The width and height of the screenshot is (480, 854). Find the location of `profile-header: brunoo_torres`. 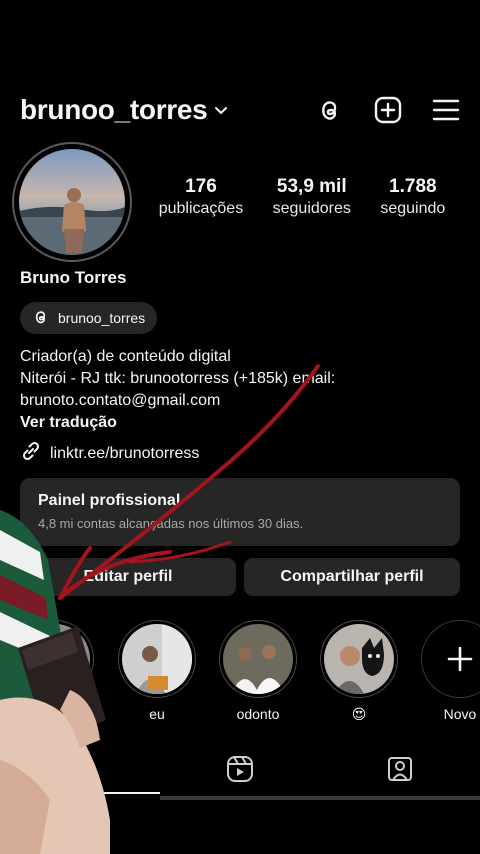

profile-header: brunoo_torres is located at coordinates (240, 110).